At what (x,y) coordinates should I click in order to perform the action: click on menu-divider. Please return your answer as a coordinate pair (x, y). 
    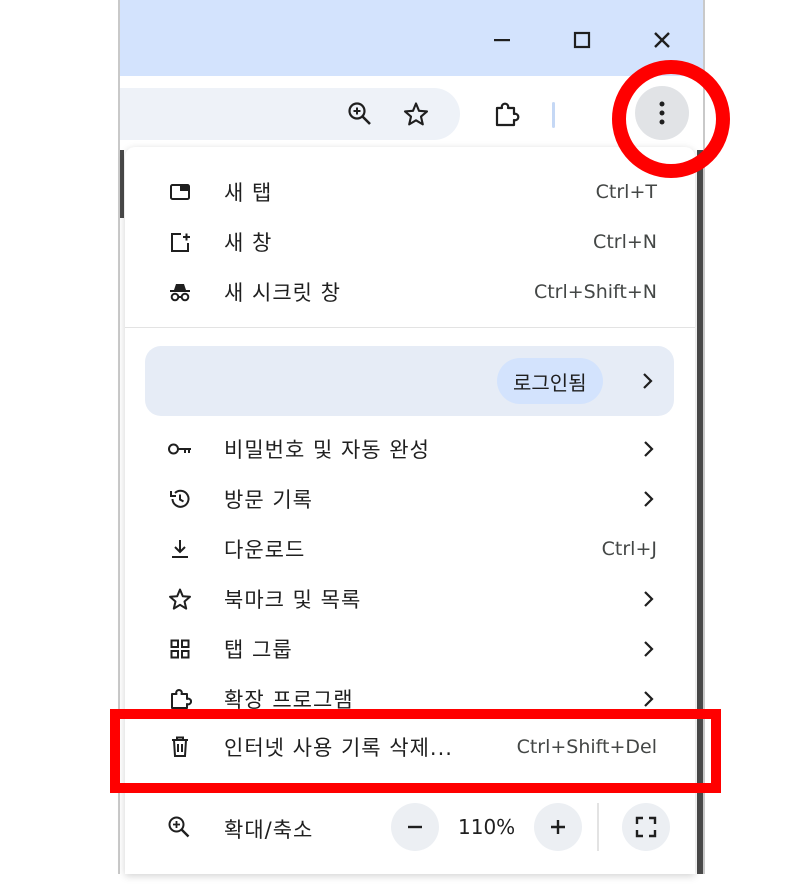
    Looking at the image, I should click on (410, 327).